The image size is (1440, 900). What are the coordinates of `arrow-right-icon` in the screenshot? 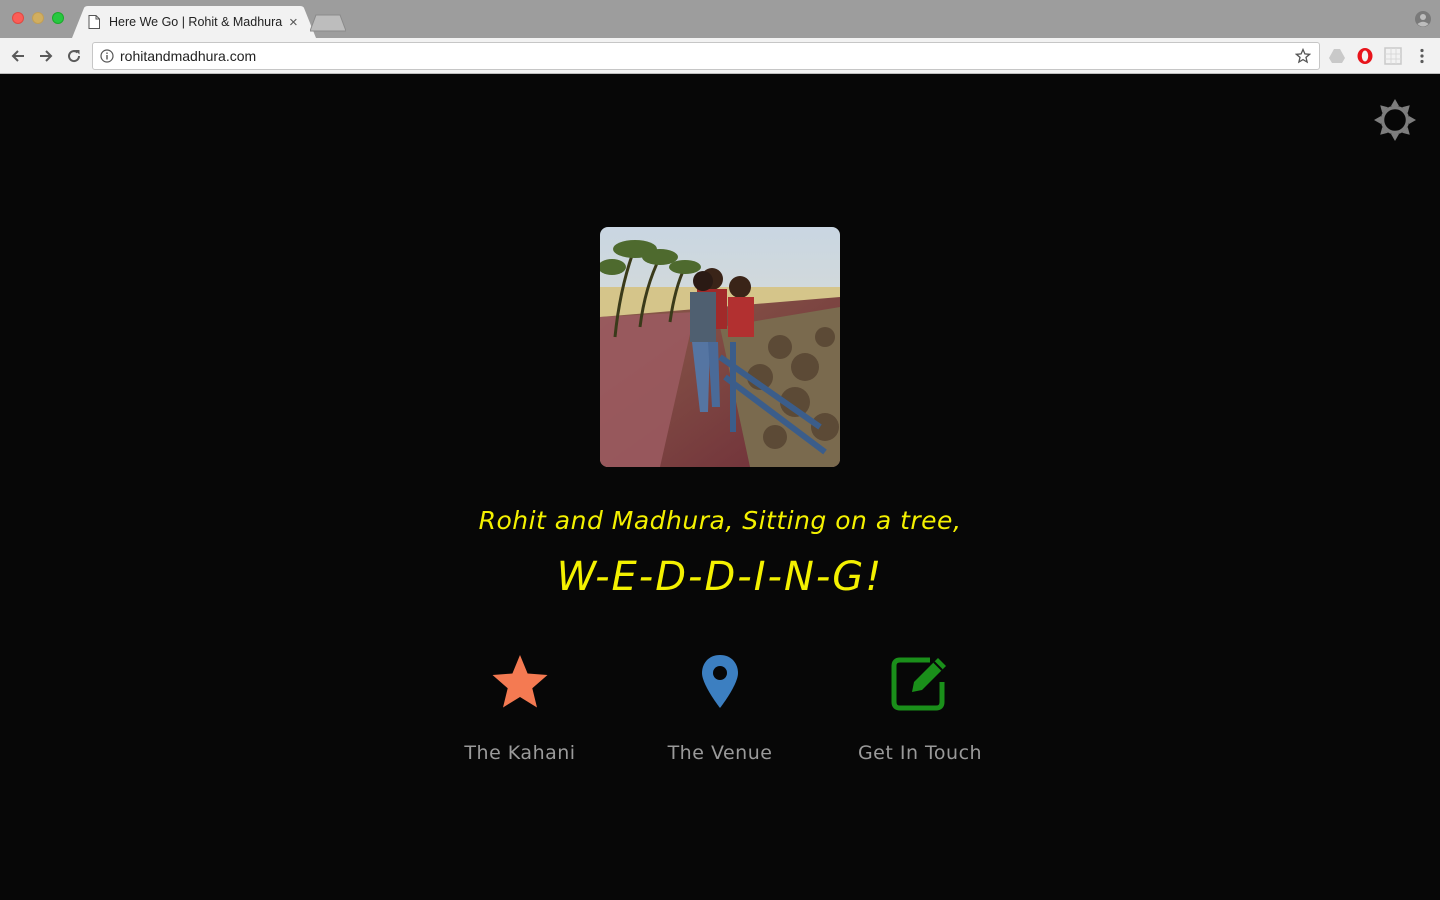 It's located at (46, 56).